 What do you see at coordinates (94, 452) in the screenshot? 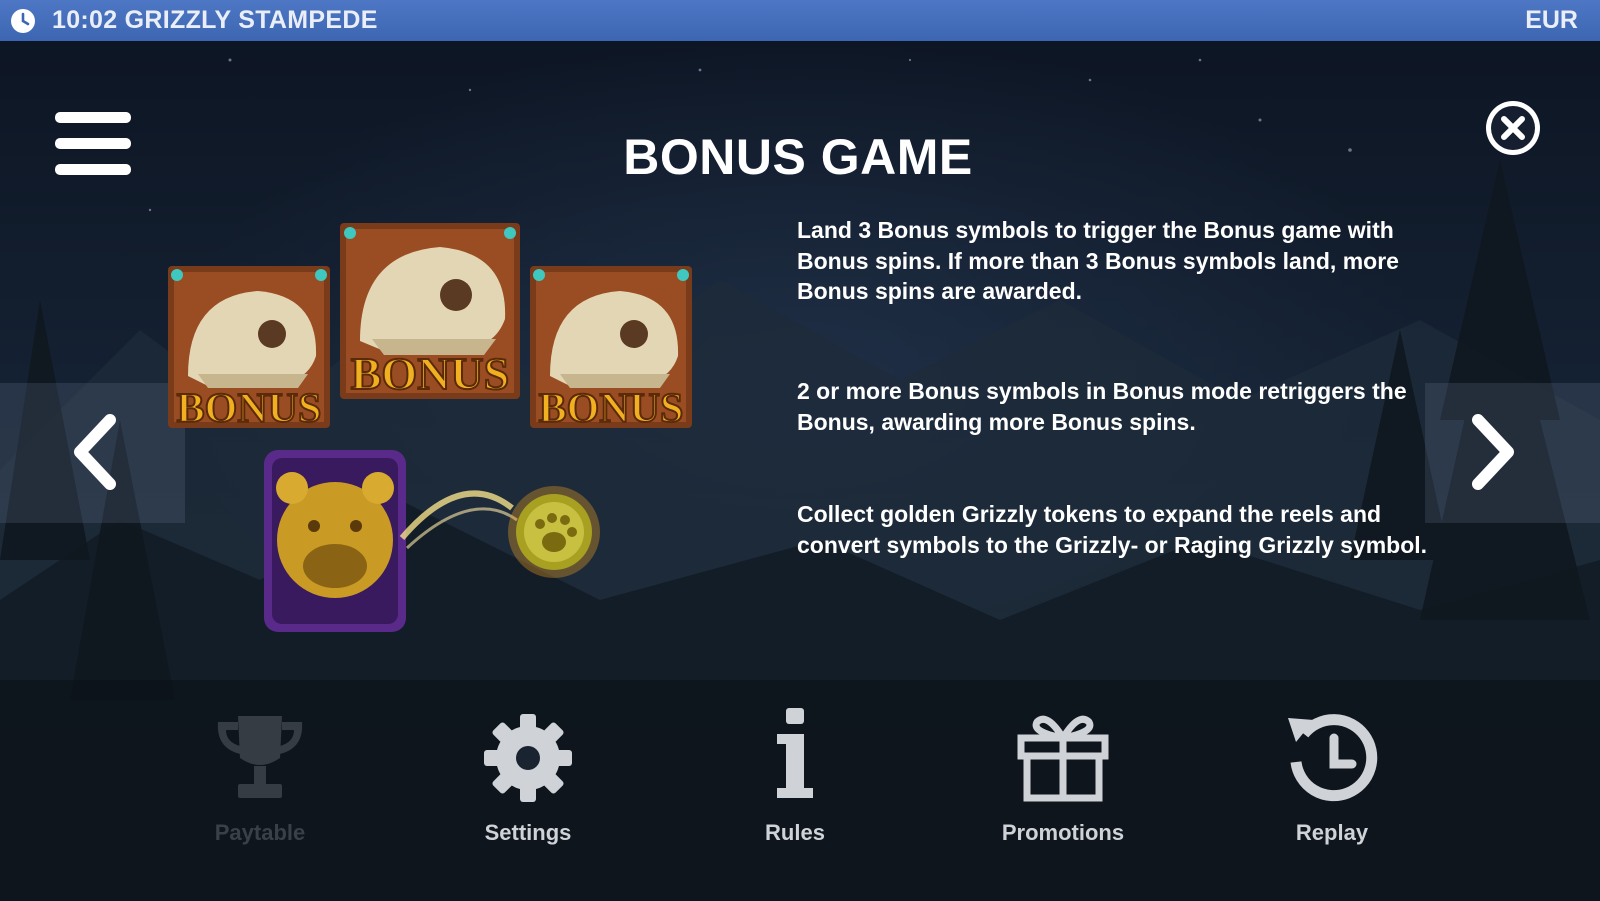
I see `chevron-left-icon` at bounding box center [94, 452].